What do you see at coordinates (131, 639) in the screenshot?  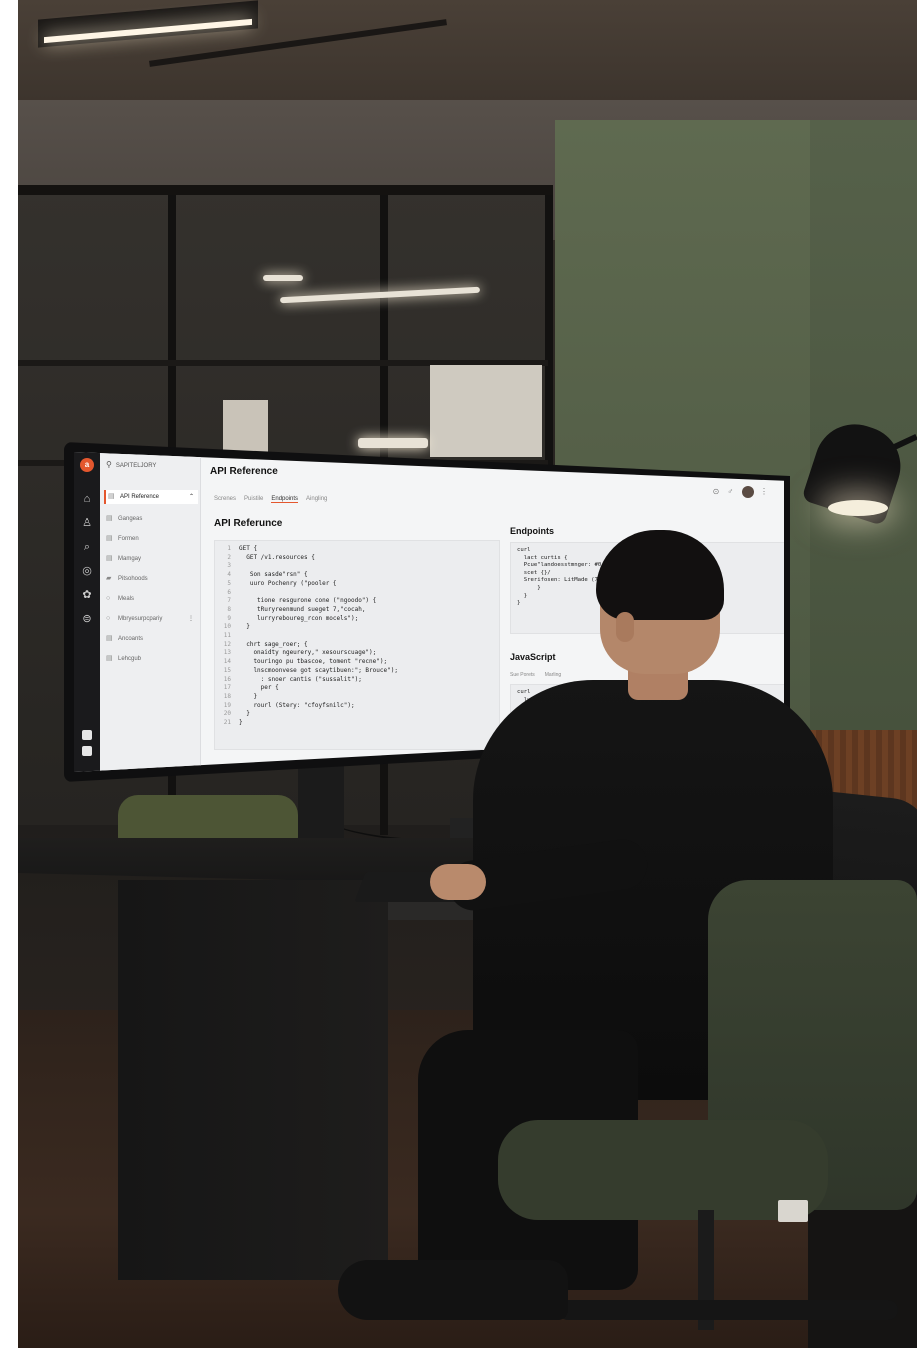 I see `sidebar-item-label: Ancoants` at bounding box center [131, 639].